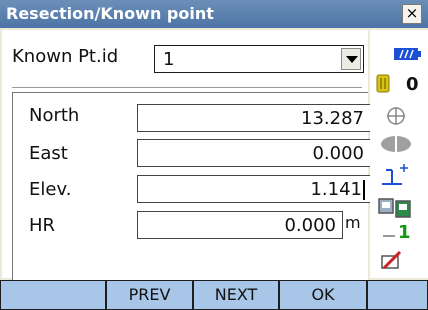 The image size is (428, 310). Describe the element at coordinates (259, 59) in the screenshot. I see `known-pt-select: 1` at that location.